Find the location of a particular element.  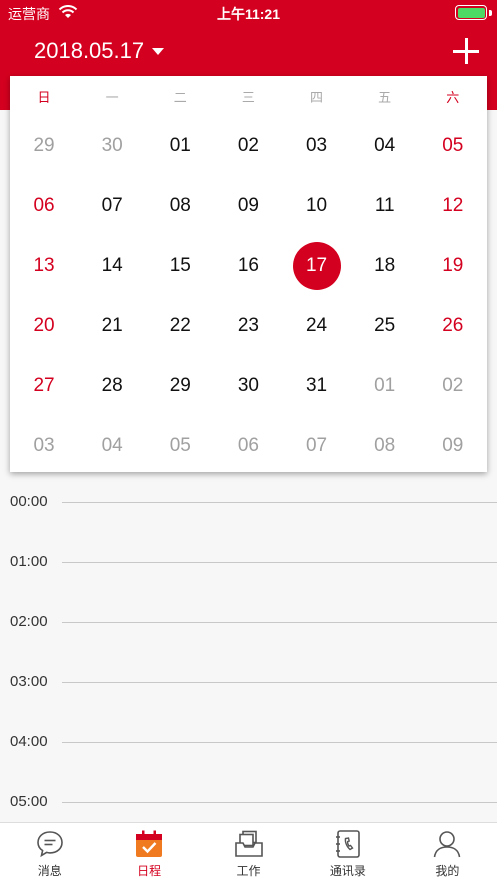

day-number: 10 is located at coordinates (316, 205).